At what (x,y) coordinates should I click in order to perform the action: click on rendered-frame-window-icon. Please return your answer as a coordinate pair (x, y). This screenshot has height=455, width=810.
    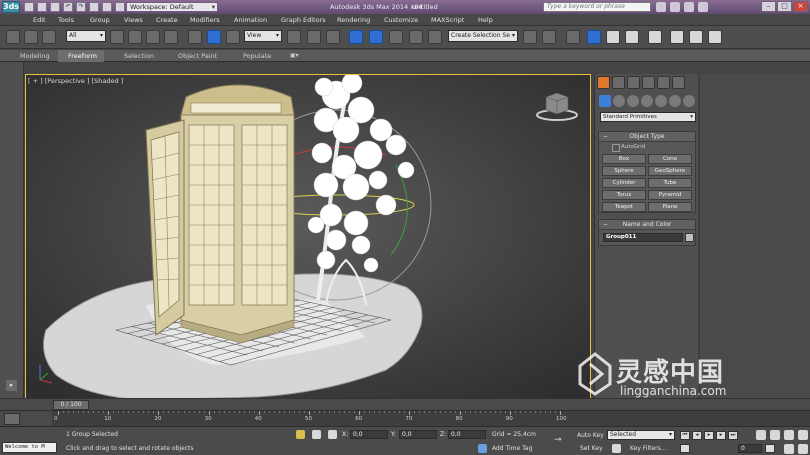
    Looking at the image, I should click on (696, 37).